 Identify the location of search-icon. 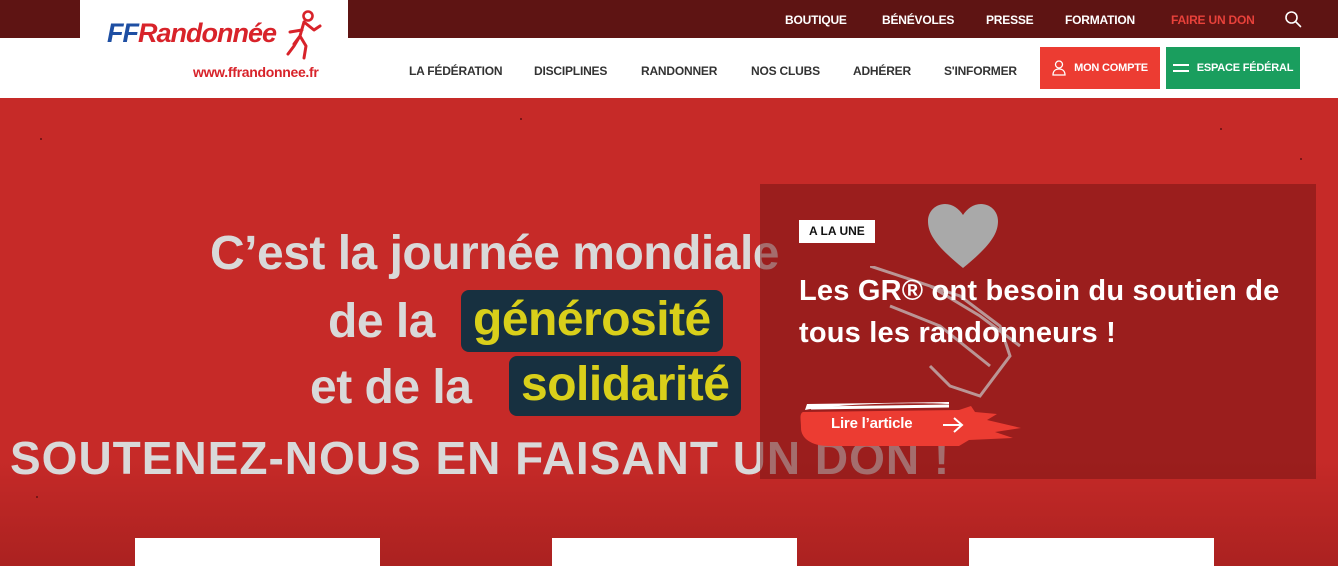
(1293, 19).